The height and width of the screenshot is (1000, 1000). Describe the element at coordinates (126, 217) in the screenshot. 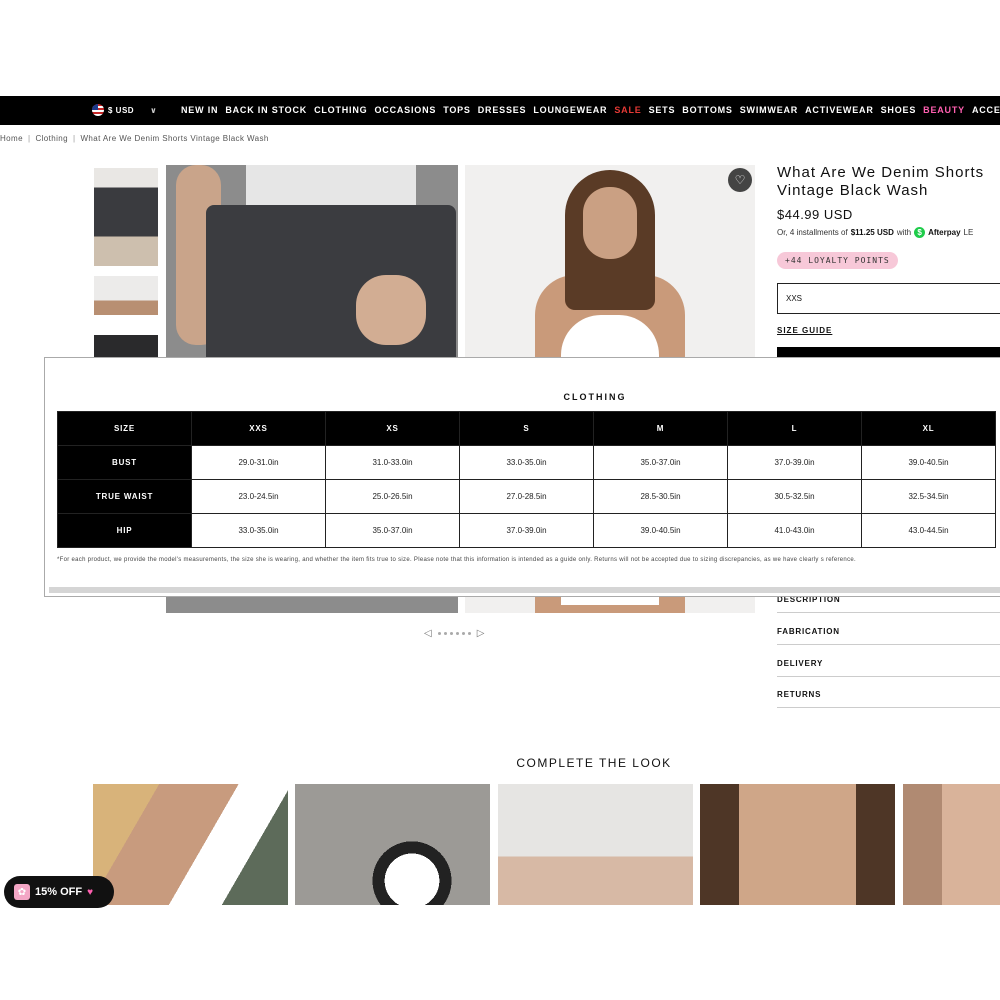

I see `product-thumbnail` at that location.